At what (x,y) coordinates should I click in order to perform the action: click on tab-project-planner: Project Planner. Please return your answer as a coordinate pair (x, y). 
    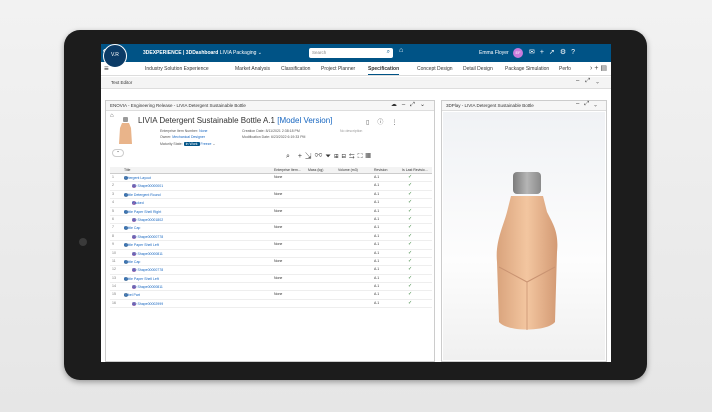
    Looking at the image, I should click on (338, 69).